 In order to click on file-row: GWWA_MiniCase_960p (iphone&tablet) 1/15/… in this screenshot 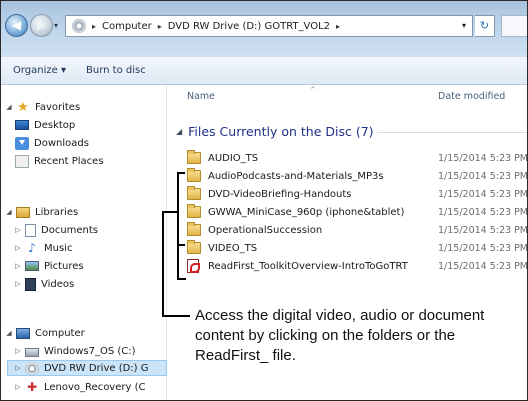, I will do `click(357, 212)`.